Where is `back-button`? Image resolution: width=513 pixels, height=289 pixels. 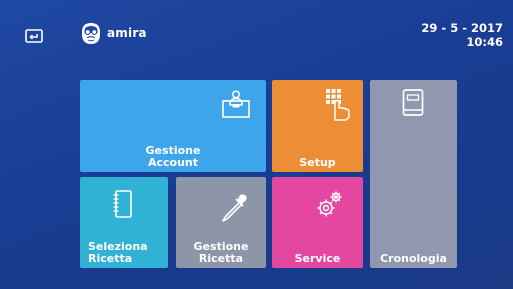
back-button is located at coordinates (34, 37).